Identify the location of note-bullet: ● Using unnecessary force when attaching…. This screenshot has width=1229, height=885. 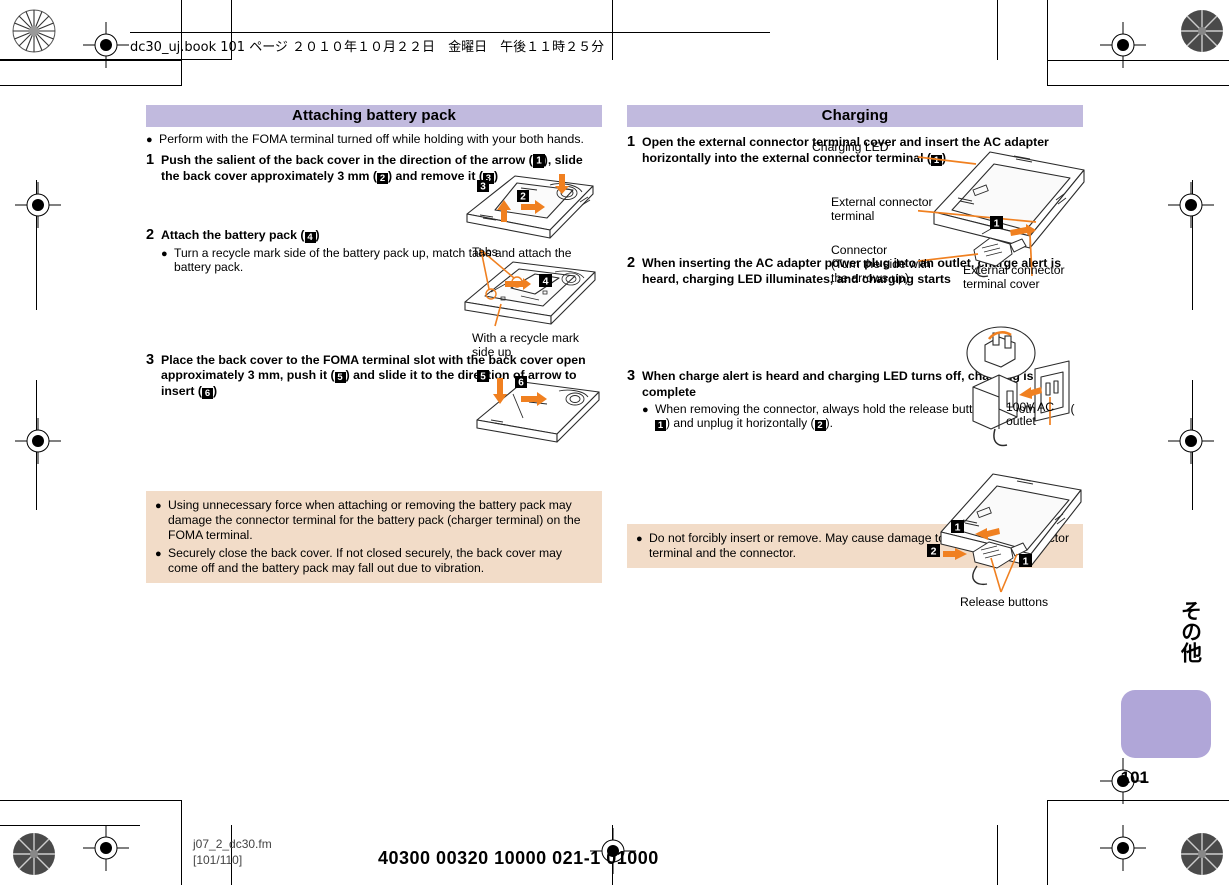
(374, 520).